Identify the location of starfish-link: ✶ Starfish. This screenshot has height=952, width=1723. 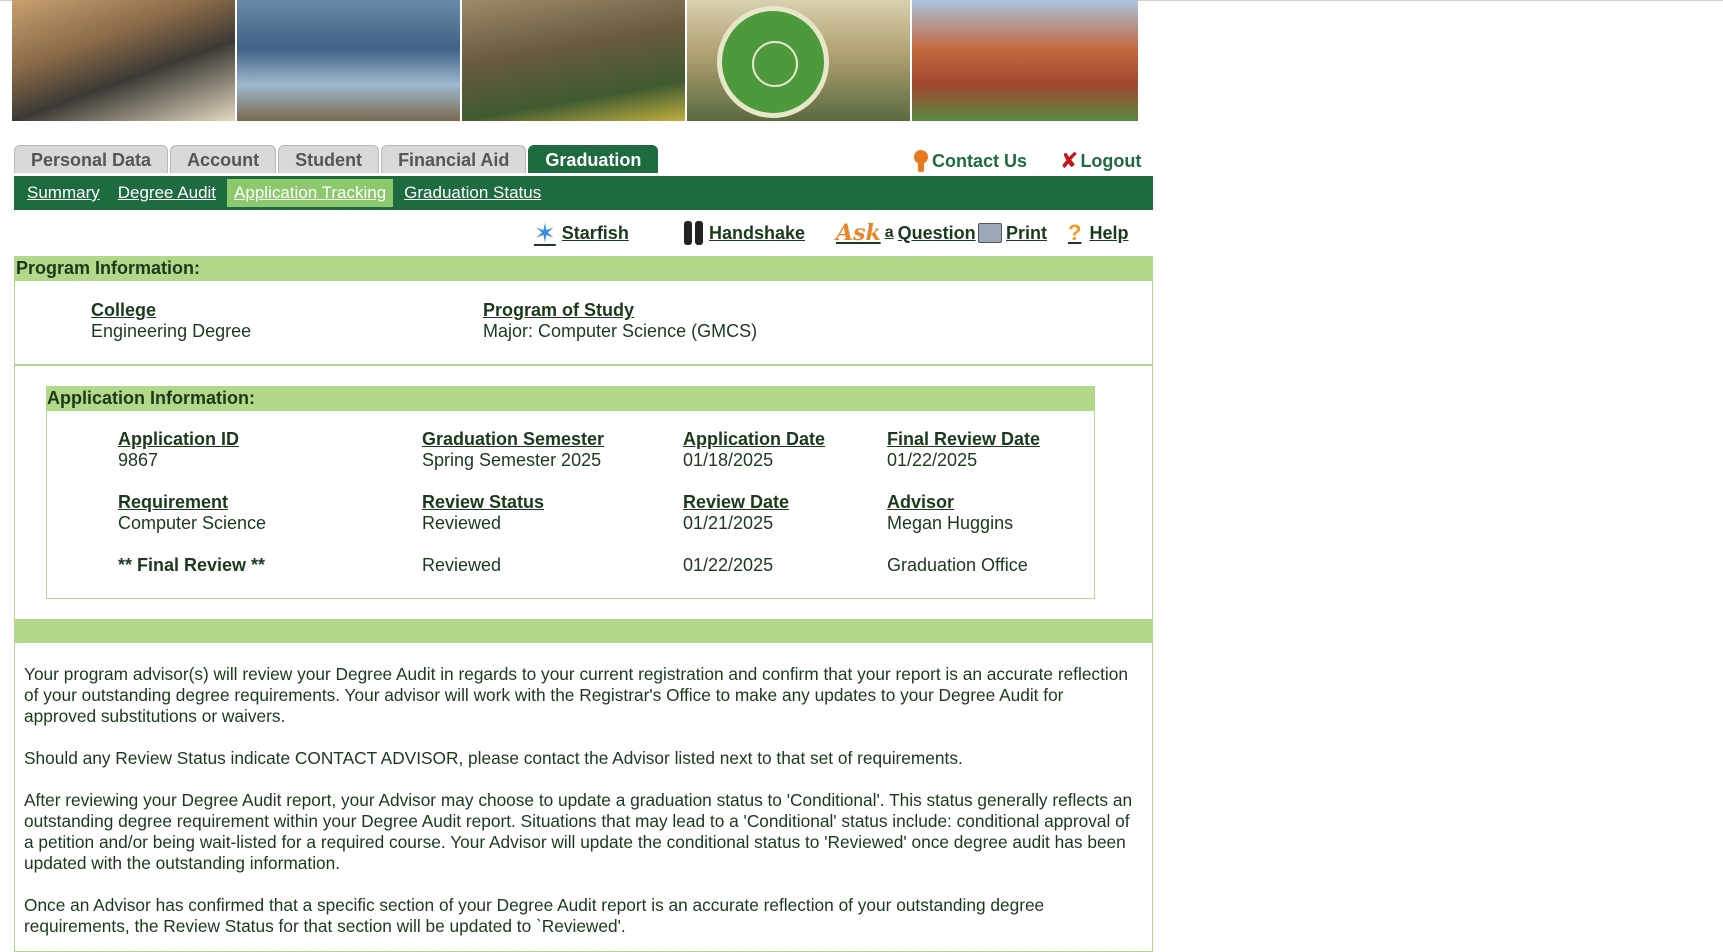
(581, 233).